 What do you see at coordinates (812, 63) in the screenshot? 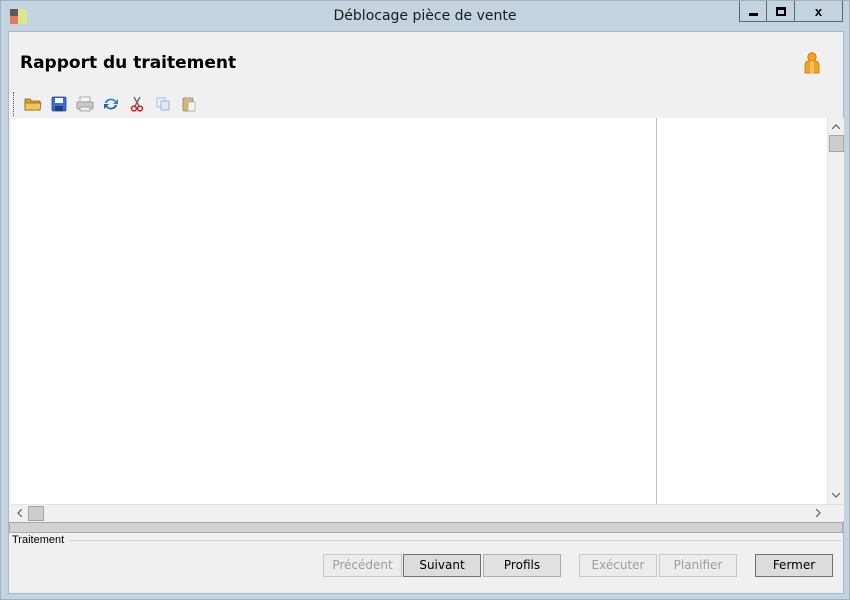
I see `user-icon` at bounding box center [812, 63].